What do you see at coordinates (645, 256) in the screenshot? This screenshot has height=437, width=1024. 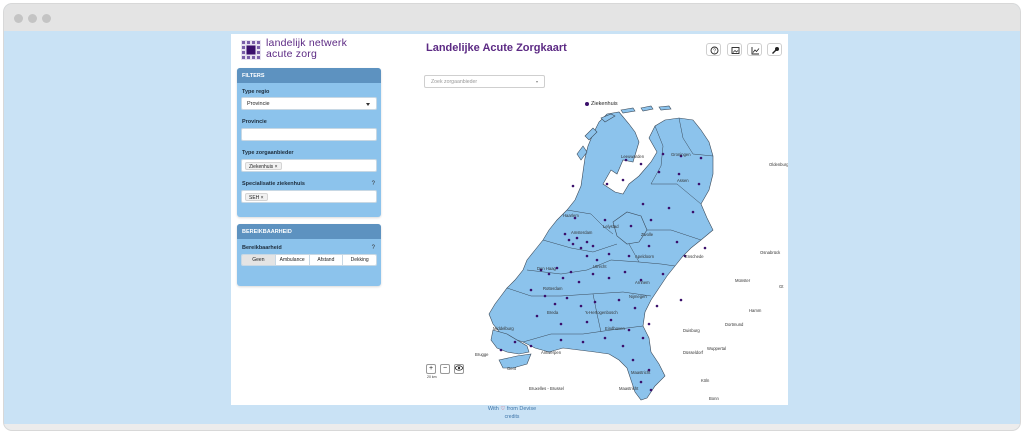 I see `city-label-apeldoorn: Apeldoorn` at bounding box center [645, 256].